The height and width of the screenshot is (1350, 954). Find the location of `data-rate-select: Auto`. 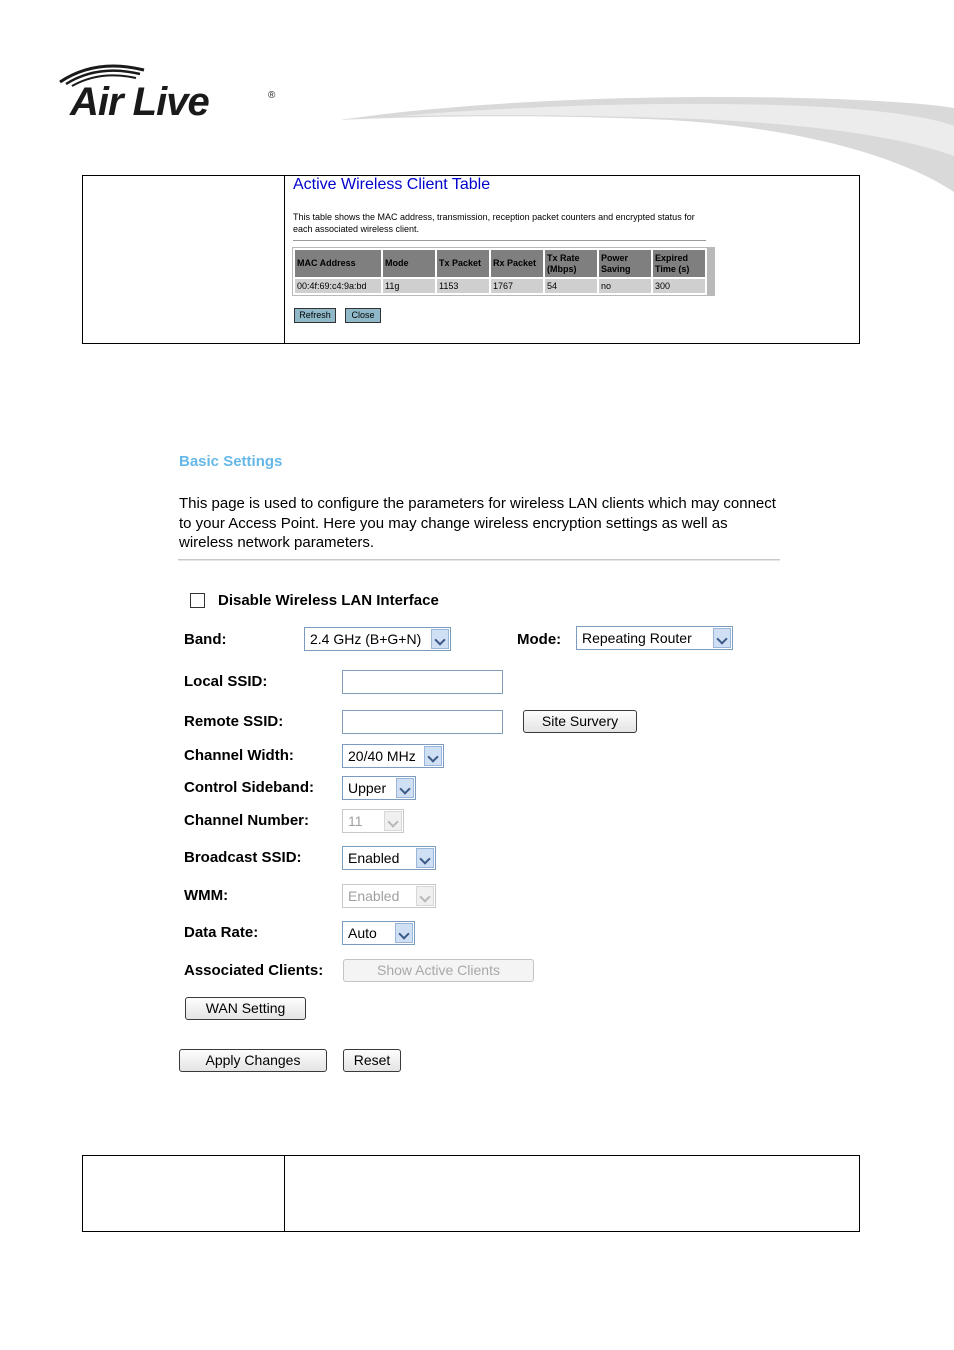

data-rate-select: Auto is located at coordinates (378, 933).